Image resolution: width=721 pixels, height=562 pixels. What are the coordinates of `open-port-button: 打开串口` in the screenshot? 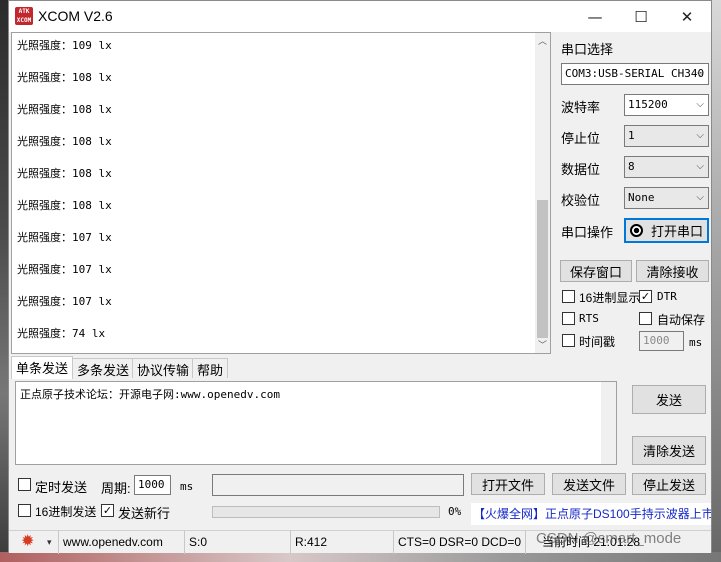 It's located at (666, 230).